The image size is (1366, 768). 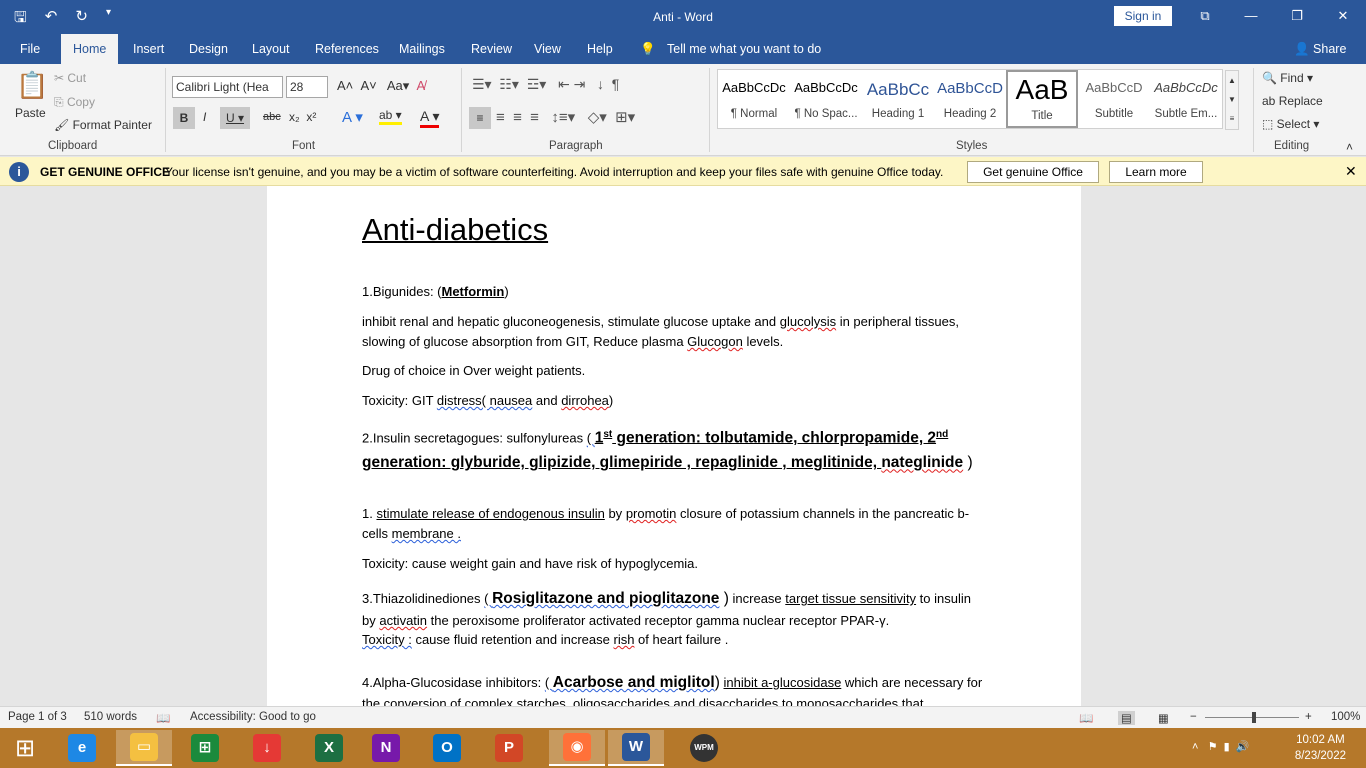 I want to click on align-center-button: ≡ ≡ ≡ ↕≡▾ ◇▾ ⊞▾, so click(x=565, y=117).